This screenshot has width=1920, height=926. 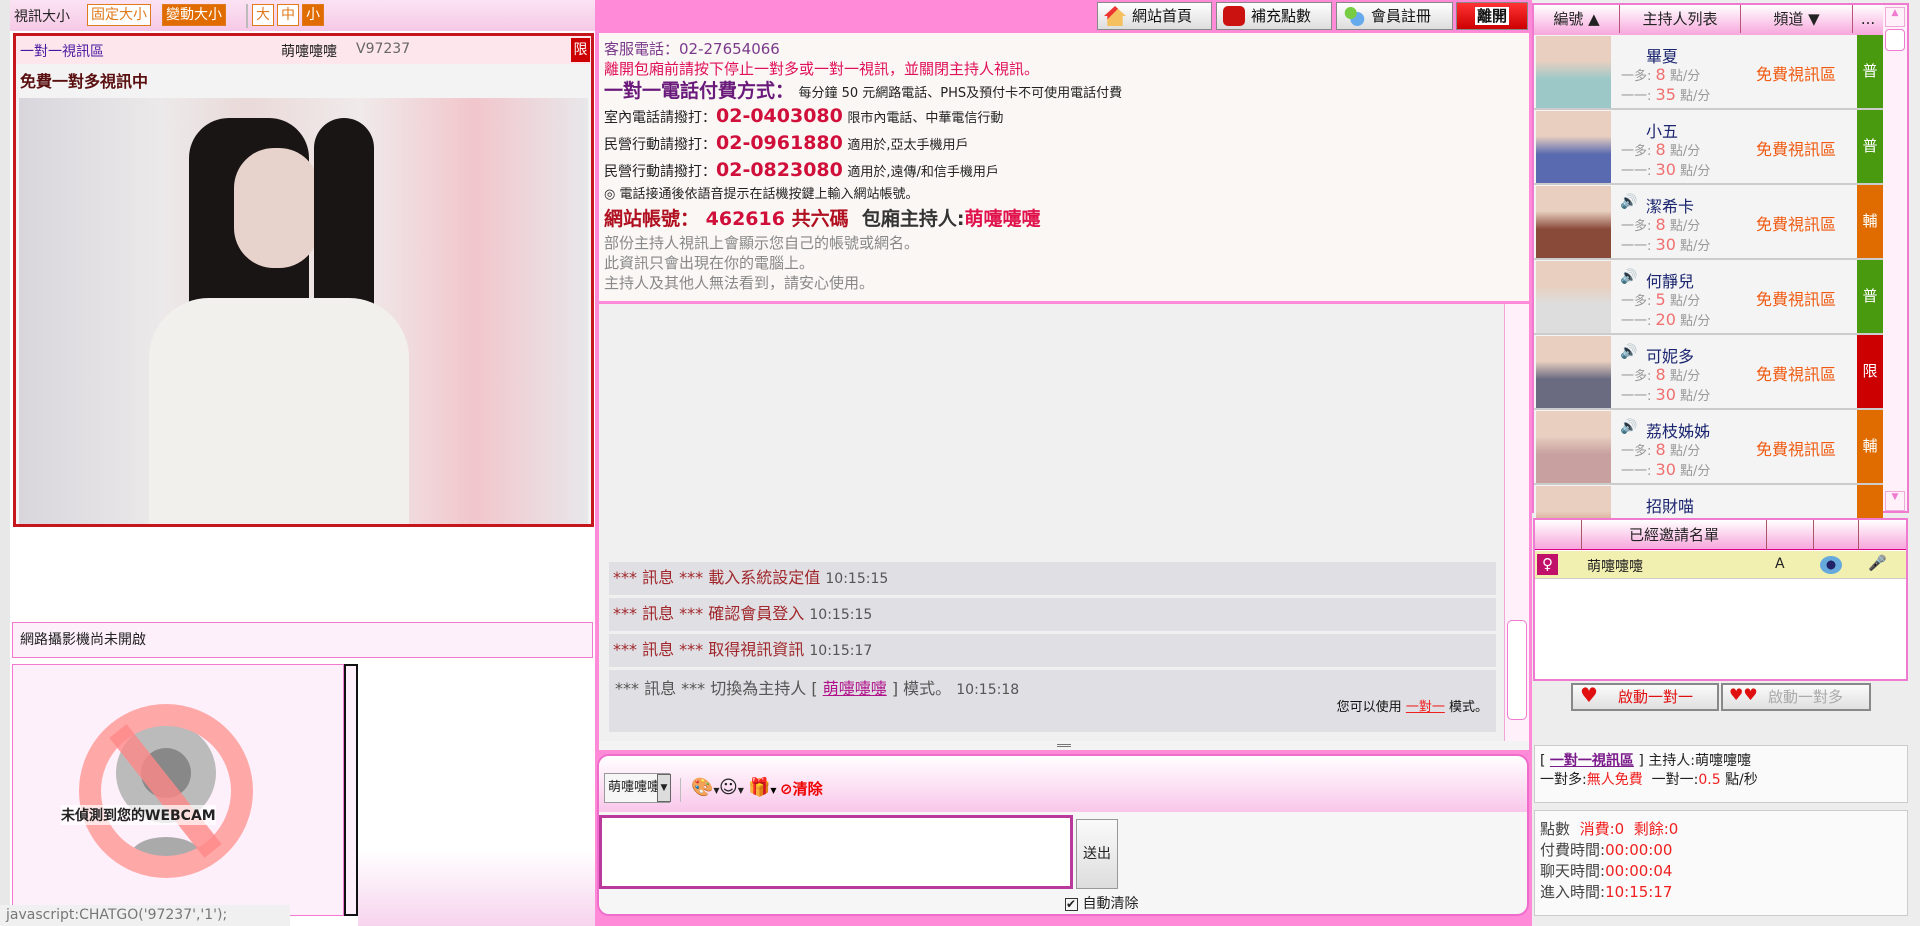 What do you see at coordinates (1101, 903) in the screenshot?
I see `auto-clear-checkbox: ✔ 自動清除` at bounding box center [1101, 903].